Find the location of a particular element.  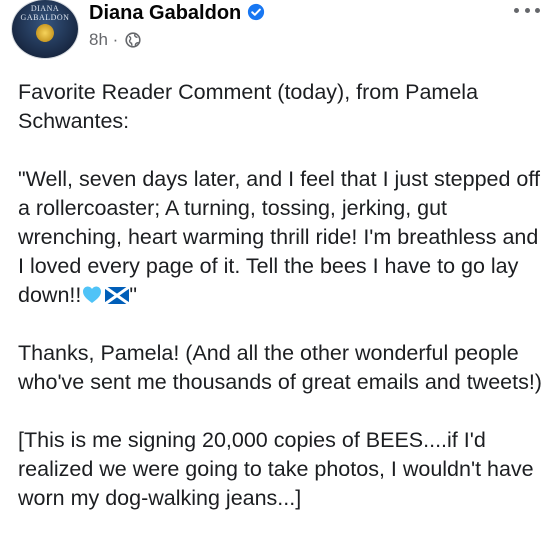

author-name-row: Diana Gabaldon is located at coordinates (177, 13).